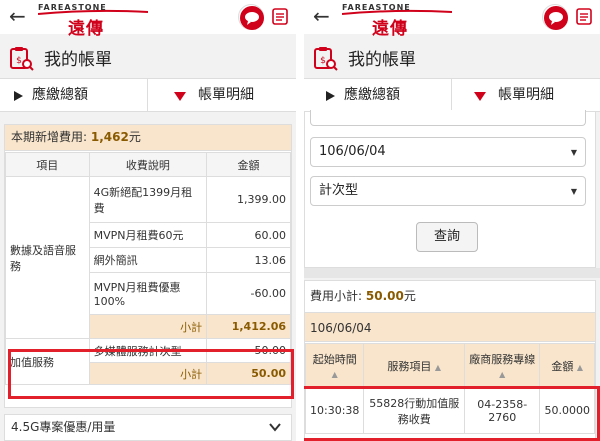  What do you see at coordinates (502, 359) in the screenshot?
I see `col-header: 廠商服務專線` at bounding box center [502, 359].